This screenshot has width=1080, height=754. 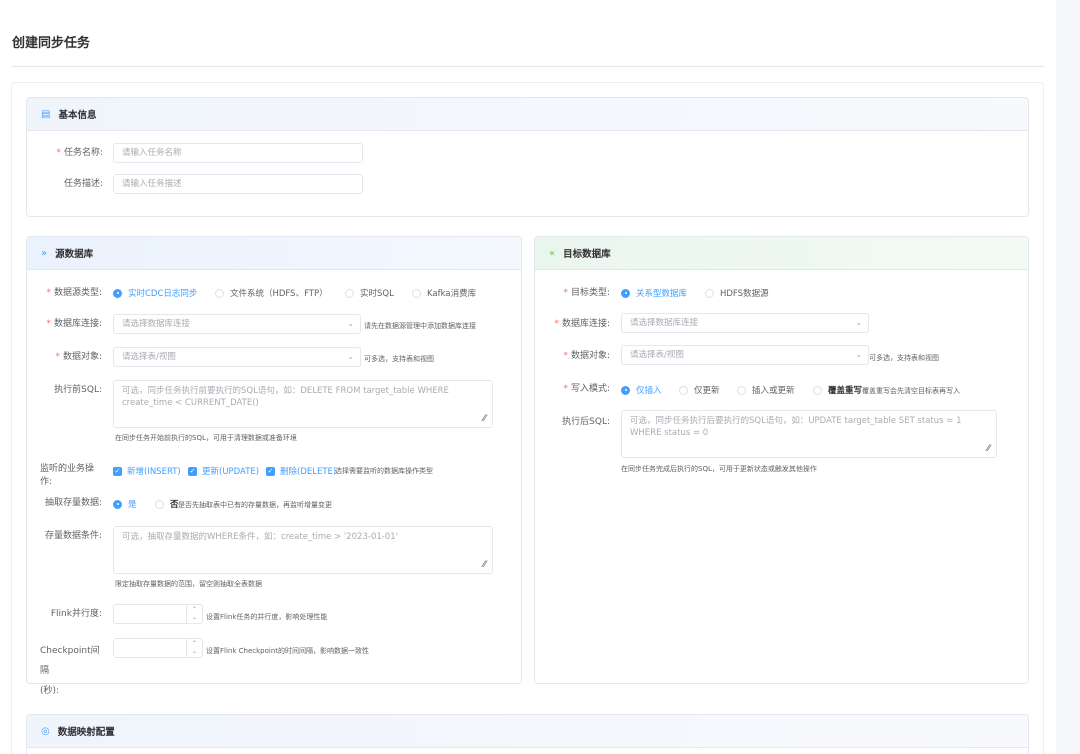 I want to click on target-obj-select: 请选择表/视图 ⌄, so click(x=745, y=355).